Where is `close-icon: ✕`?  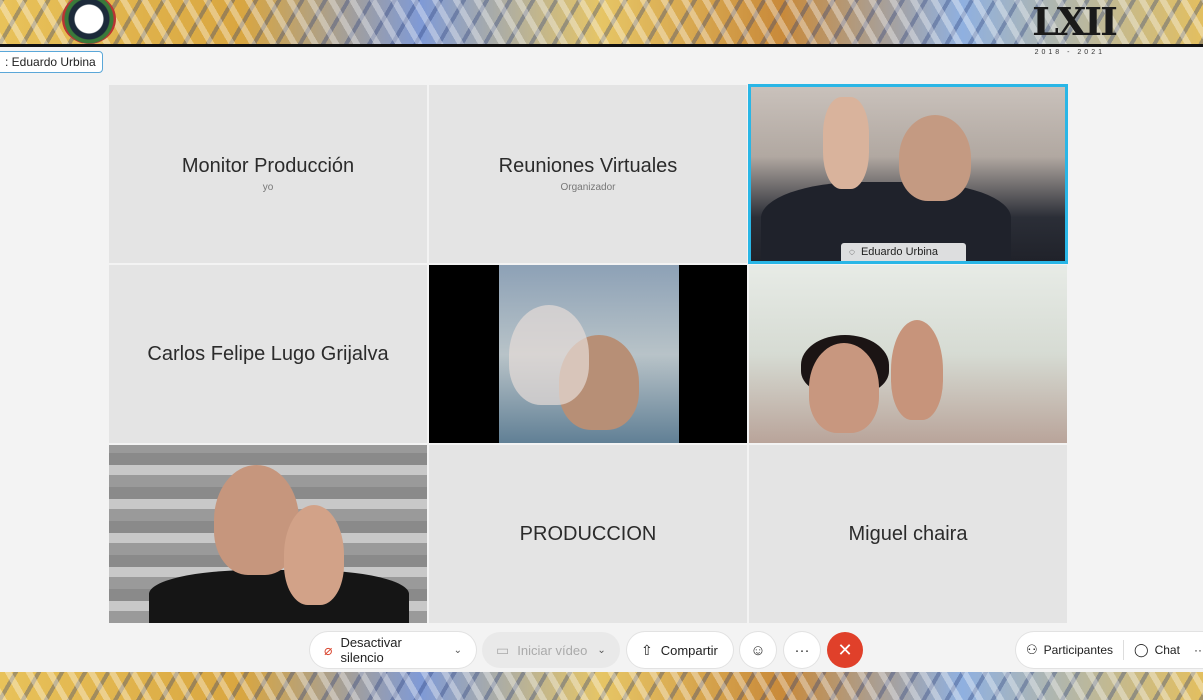
close-icon: ✕ is located at coordinates (845, 649).